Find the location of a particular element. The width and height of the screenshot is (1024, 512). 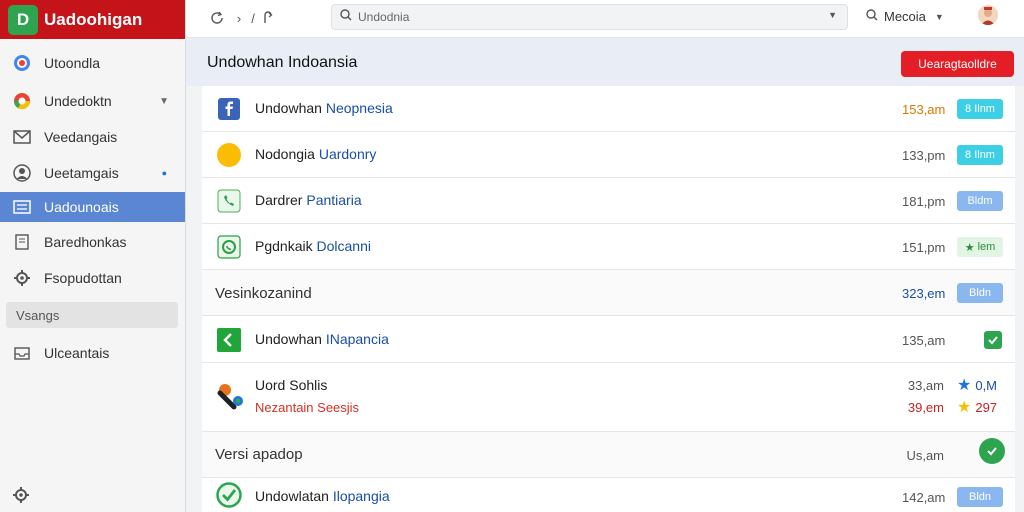

sidebar-item-uadounoais: Uadounoais is located at coordinates (92, 207).